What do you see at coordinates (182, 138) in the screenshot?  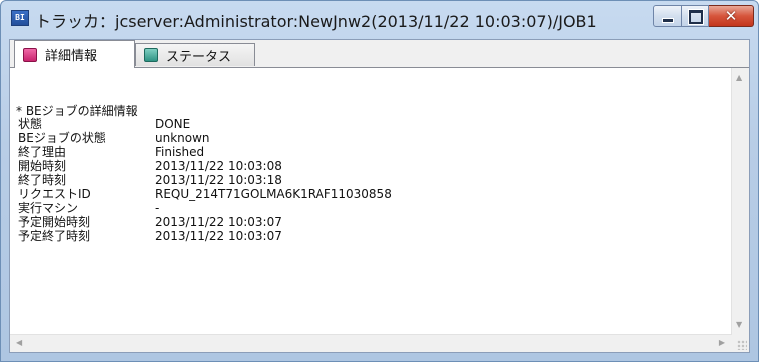 I see `detail-value: unknown` at bounding box center [182, 138].